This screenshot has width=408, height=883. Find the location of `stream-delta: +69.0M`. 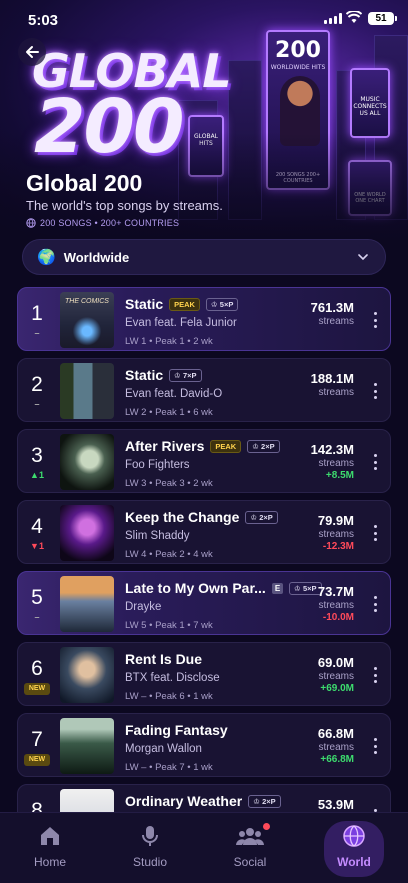

stream-delta: +69.0M is located at coordinates (337, 688).